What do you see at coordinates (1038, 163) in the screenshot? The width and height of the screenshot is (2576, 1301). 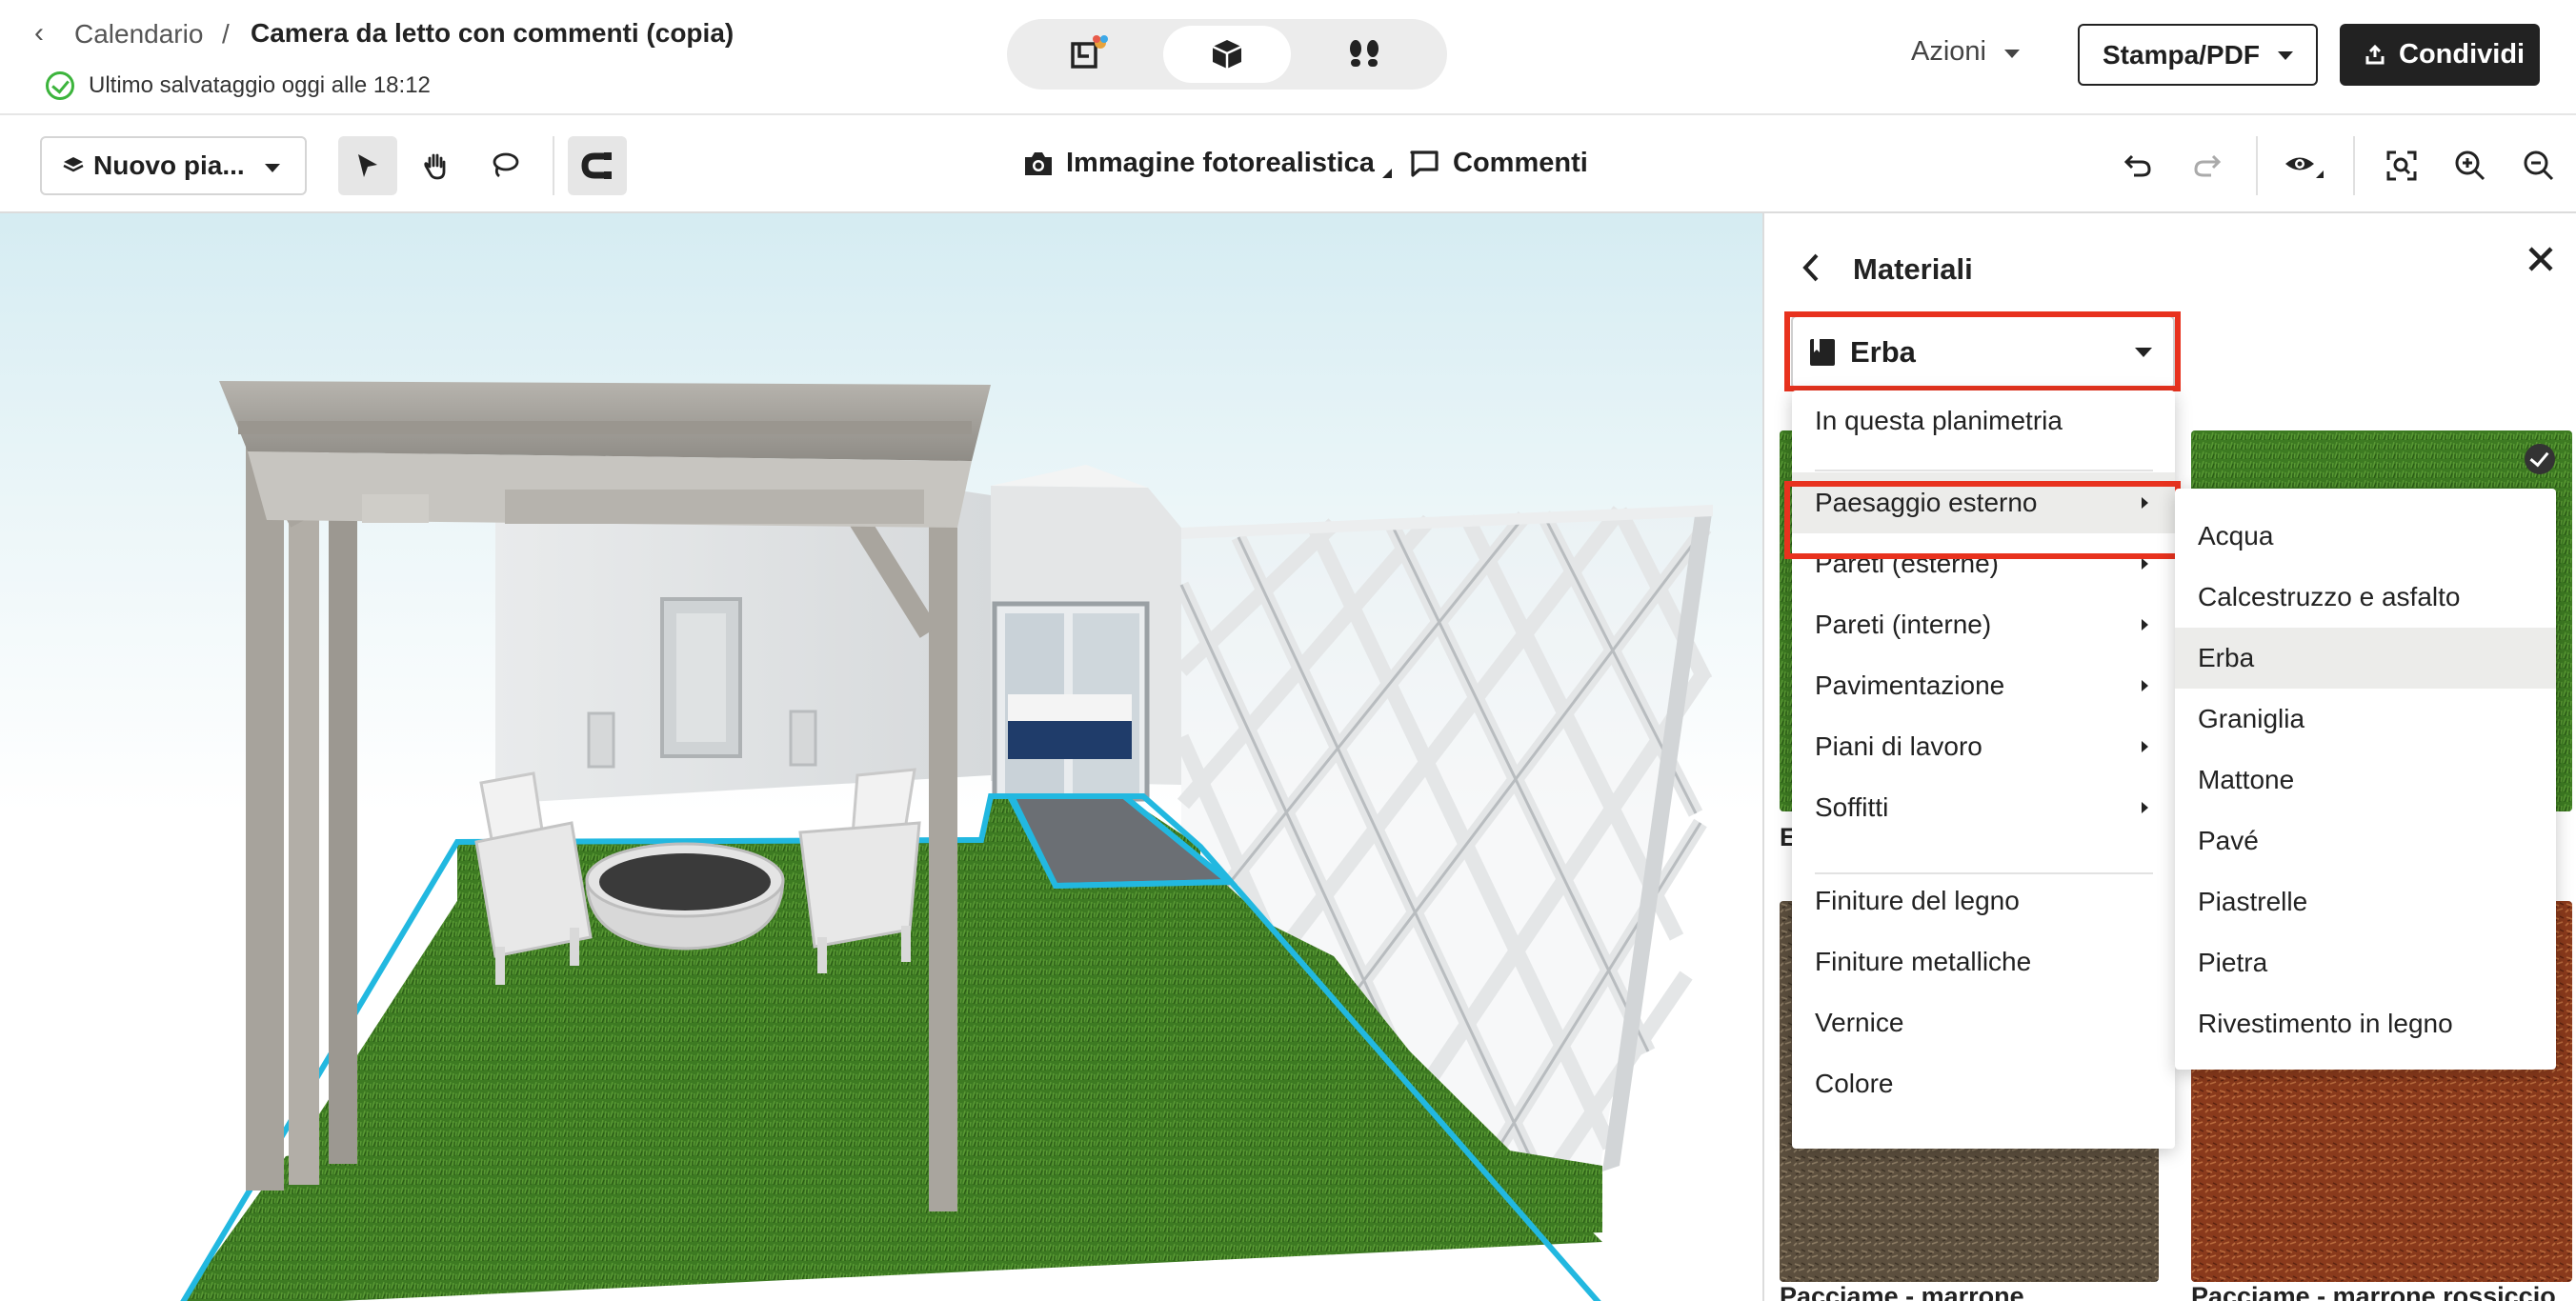 I see `camera-icon` at bounding box center [1038, 163].